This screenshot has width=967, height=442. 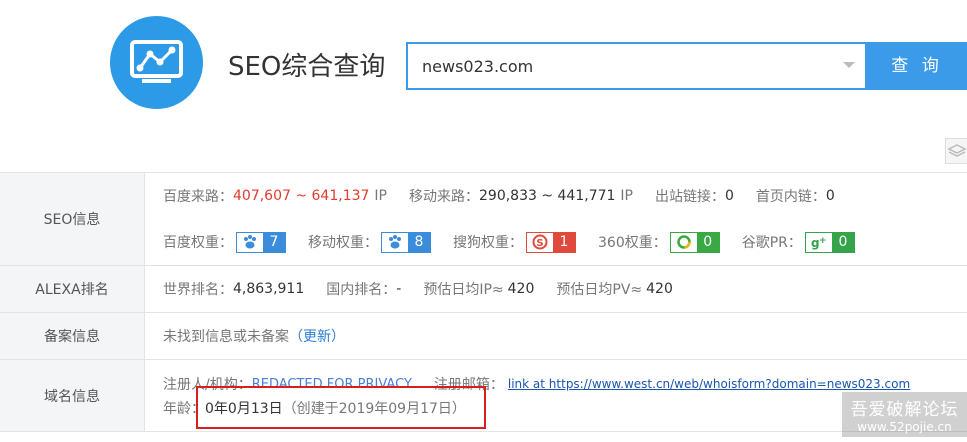 What do you see at coordinates (399, 289) in the screenshot?
I see `domestic-rank-value: -` at bounding box center [399, 289].